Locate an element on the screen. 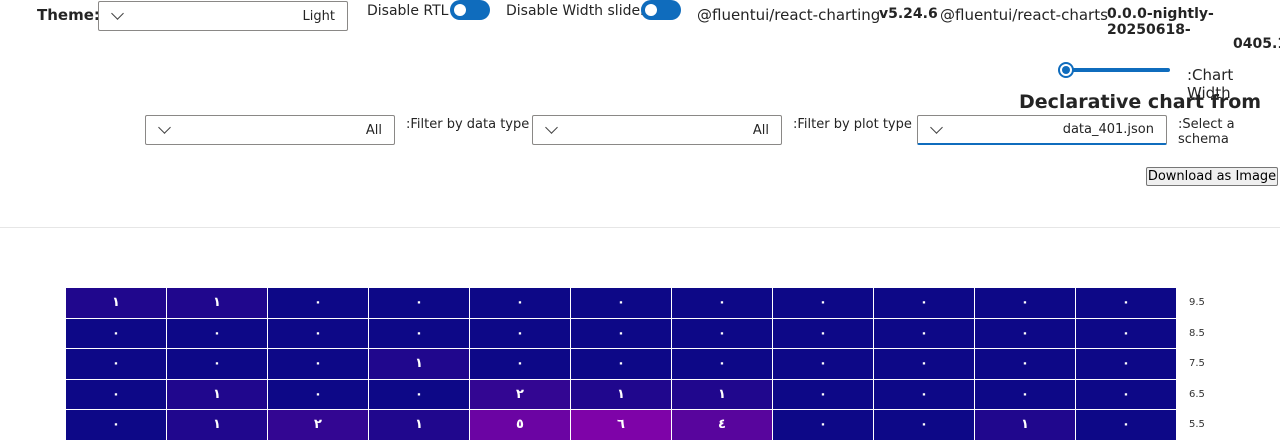  schema-dropdown-value: data_401.json is located at coordinates (1108, 129).